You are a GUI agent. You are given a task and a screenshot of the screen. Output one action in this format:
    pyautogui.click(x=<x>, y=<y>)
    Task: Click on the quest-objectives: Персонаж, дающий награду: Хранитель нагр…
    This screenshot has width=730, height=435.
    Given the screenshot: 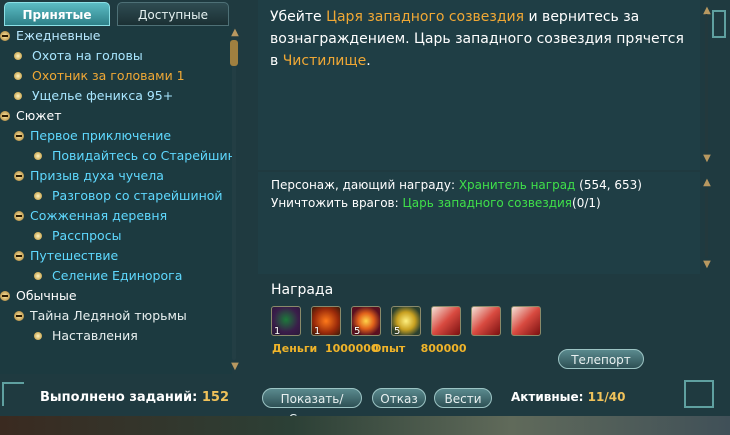 What is the action you would take?
    pyautogui.click(x=479, y=223)
    